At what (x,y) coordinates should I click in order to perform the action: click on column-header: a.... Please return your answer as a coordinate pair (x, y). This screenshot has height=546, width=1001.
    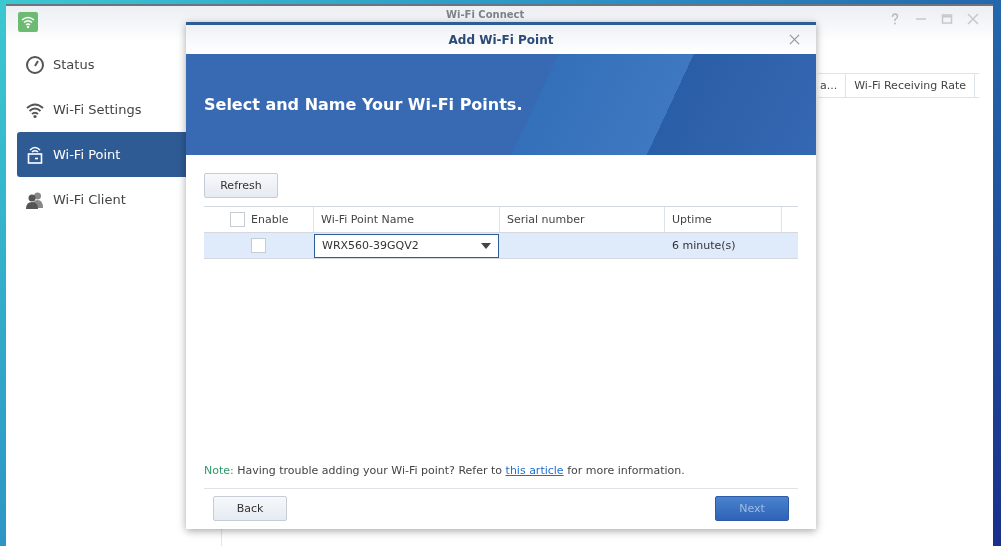
    Looking at the image, I should click on (832, 85).